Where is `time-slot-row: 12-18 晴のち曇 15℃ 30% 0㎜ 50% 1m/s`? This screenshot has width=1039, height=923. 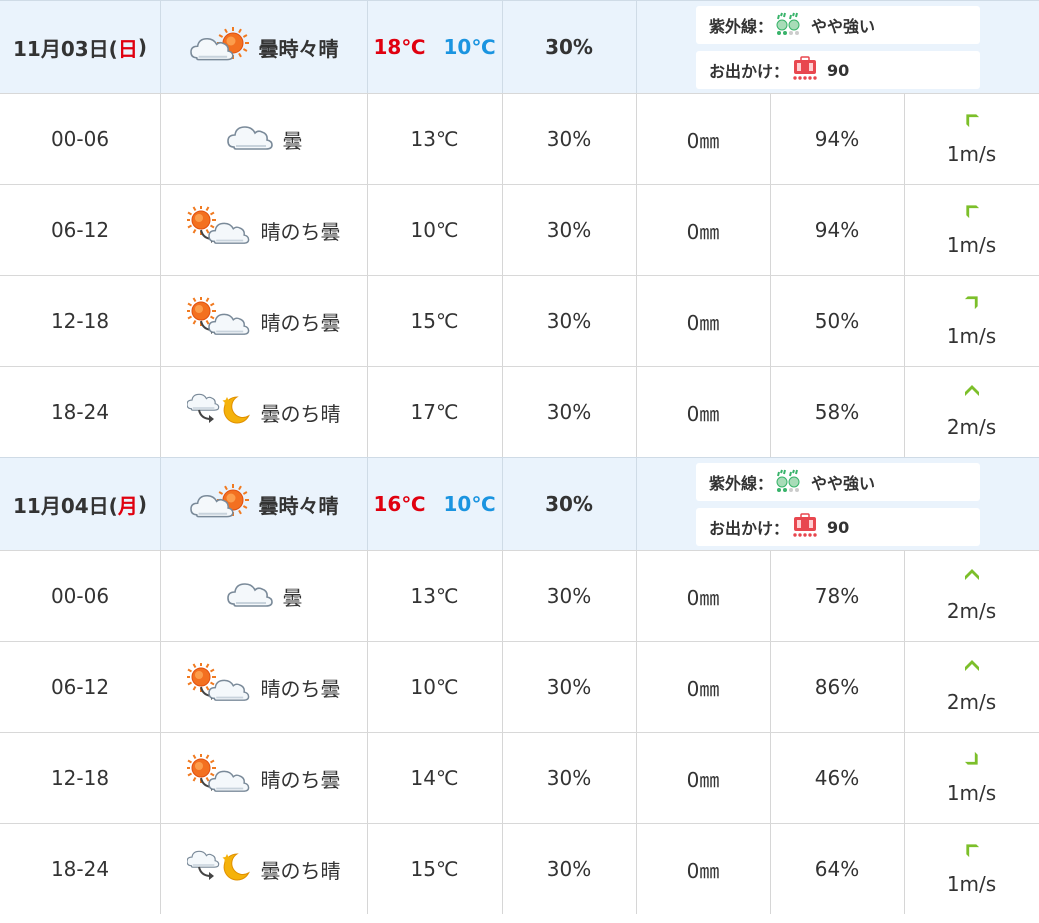
time-slot-row: 12-18 晴のち曇 15℃ 30% 0㎜ 50% 1m/s is located at coordinates (519, 320).